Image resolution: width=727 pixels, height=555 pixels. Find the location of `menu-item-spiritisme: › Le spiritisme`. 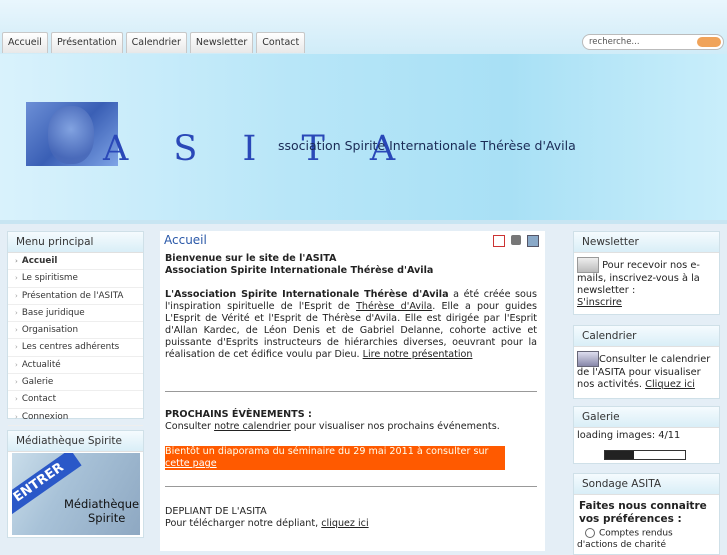

menu-item-spiritisme: › Le spiritisme is located at coordinates (75, 279).